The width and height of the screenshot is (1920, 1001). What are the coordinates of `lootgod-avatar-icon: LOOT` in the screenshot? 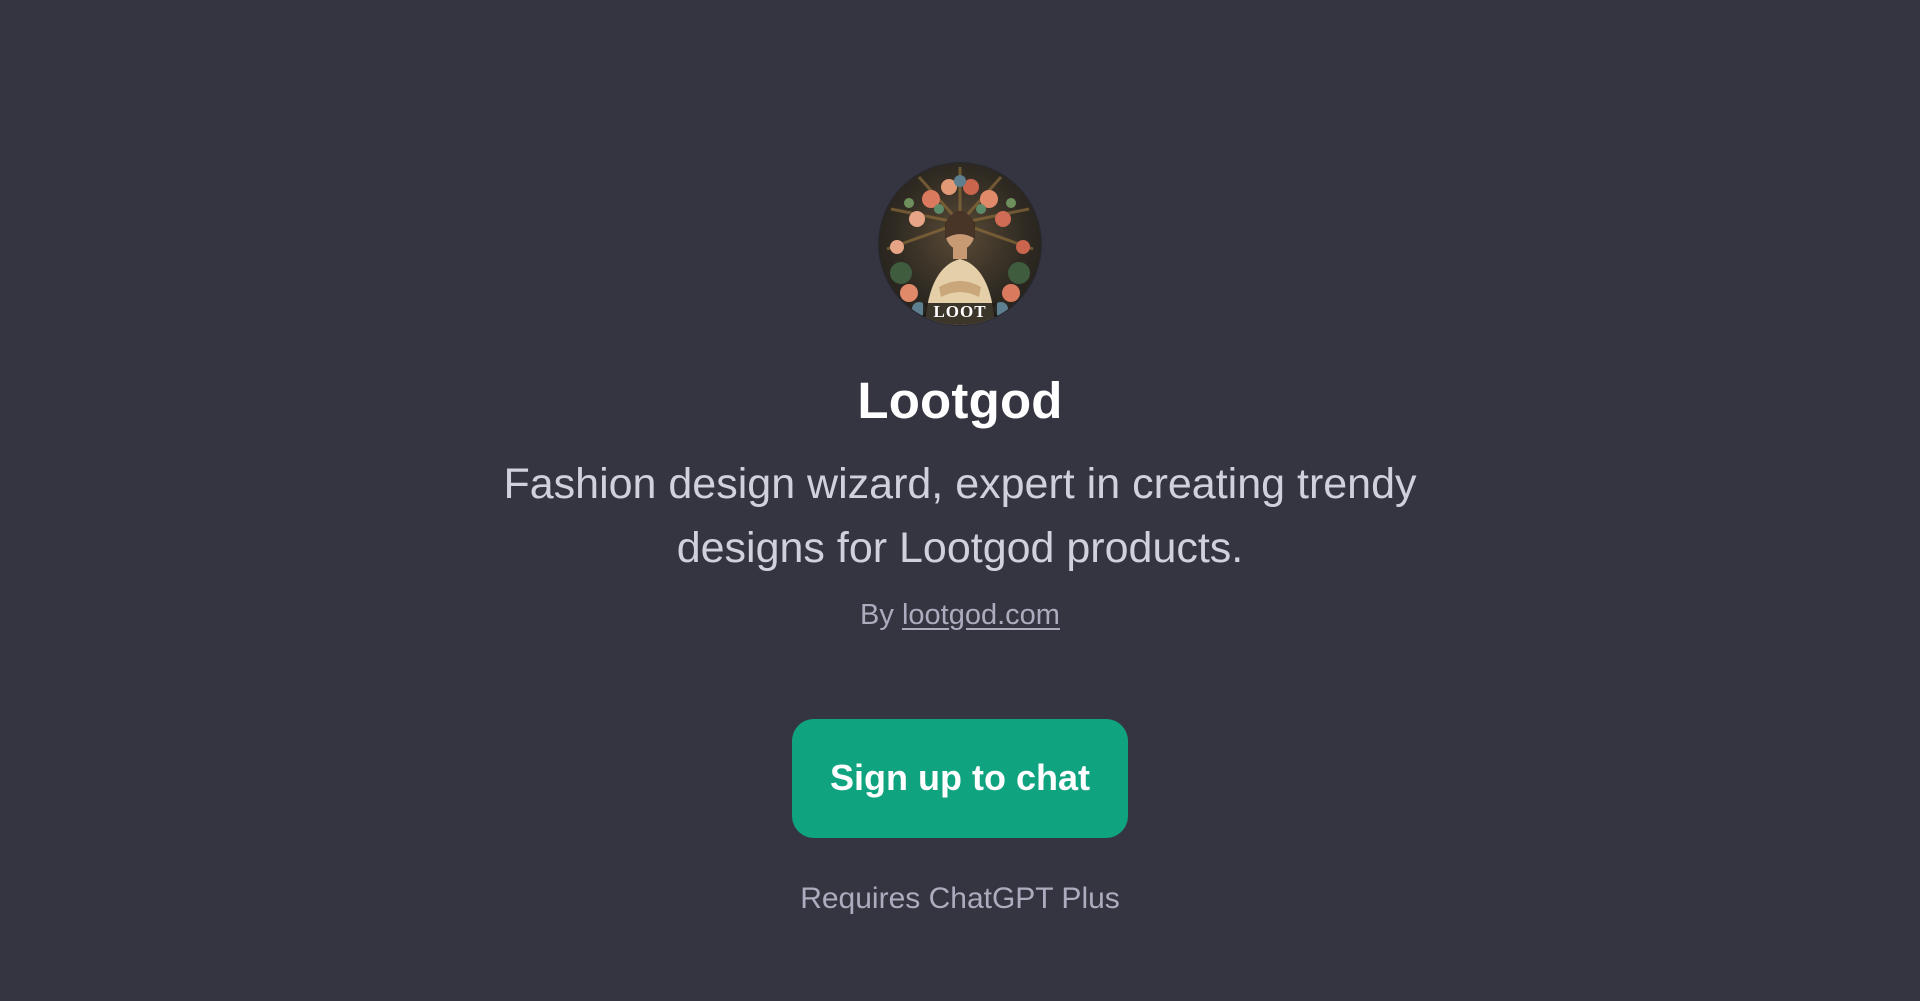 It's located at (960, 244).